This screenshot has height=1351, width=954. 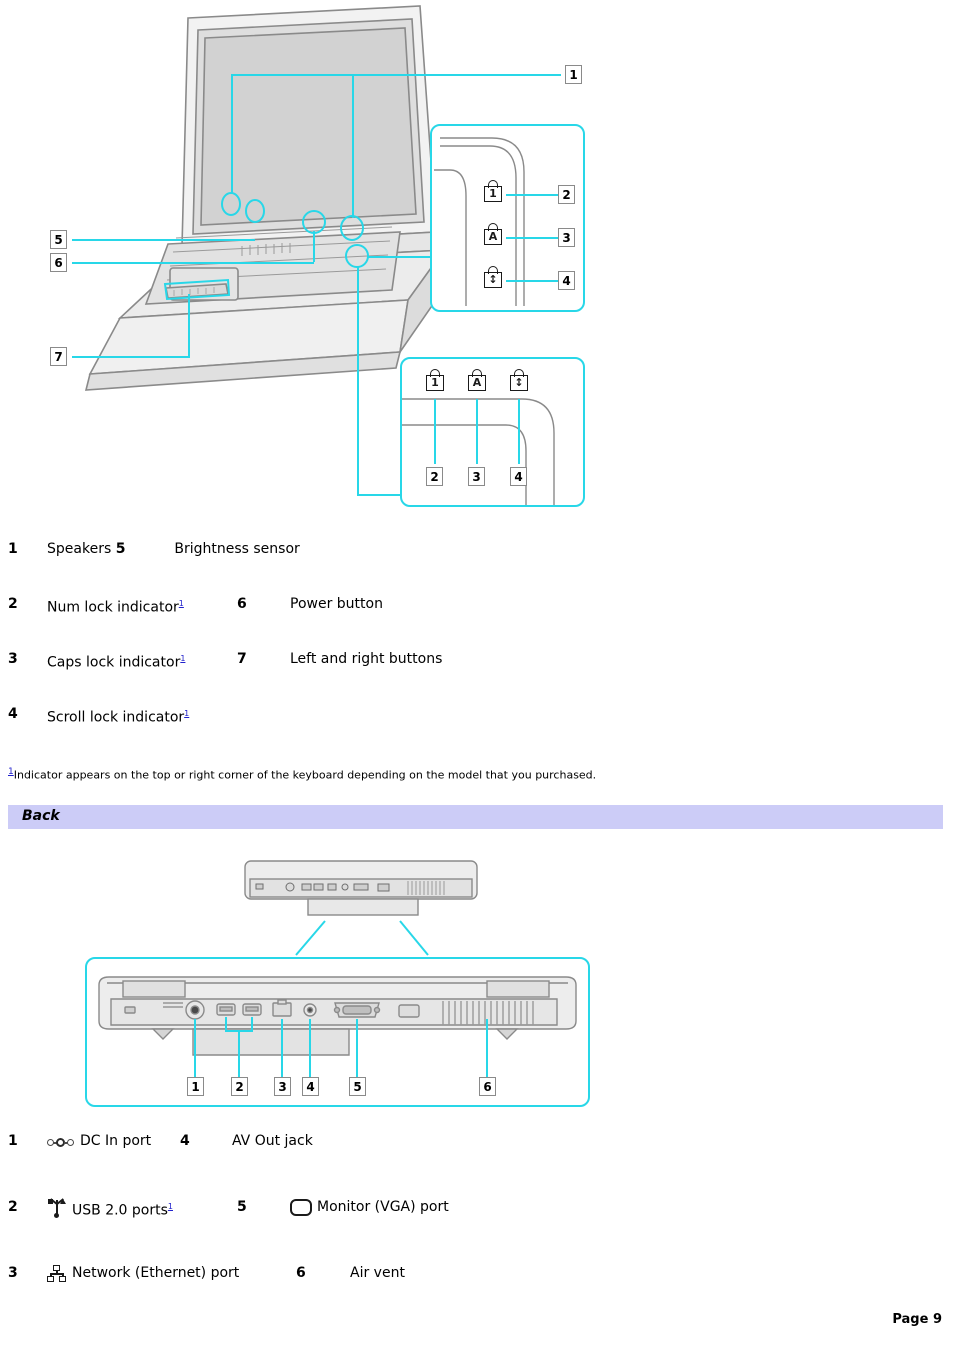 What do you see at coordinates (189, 325) in the screenshot?
I see `callout-line-7-up` at bounding box center [189, 325].